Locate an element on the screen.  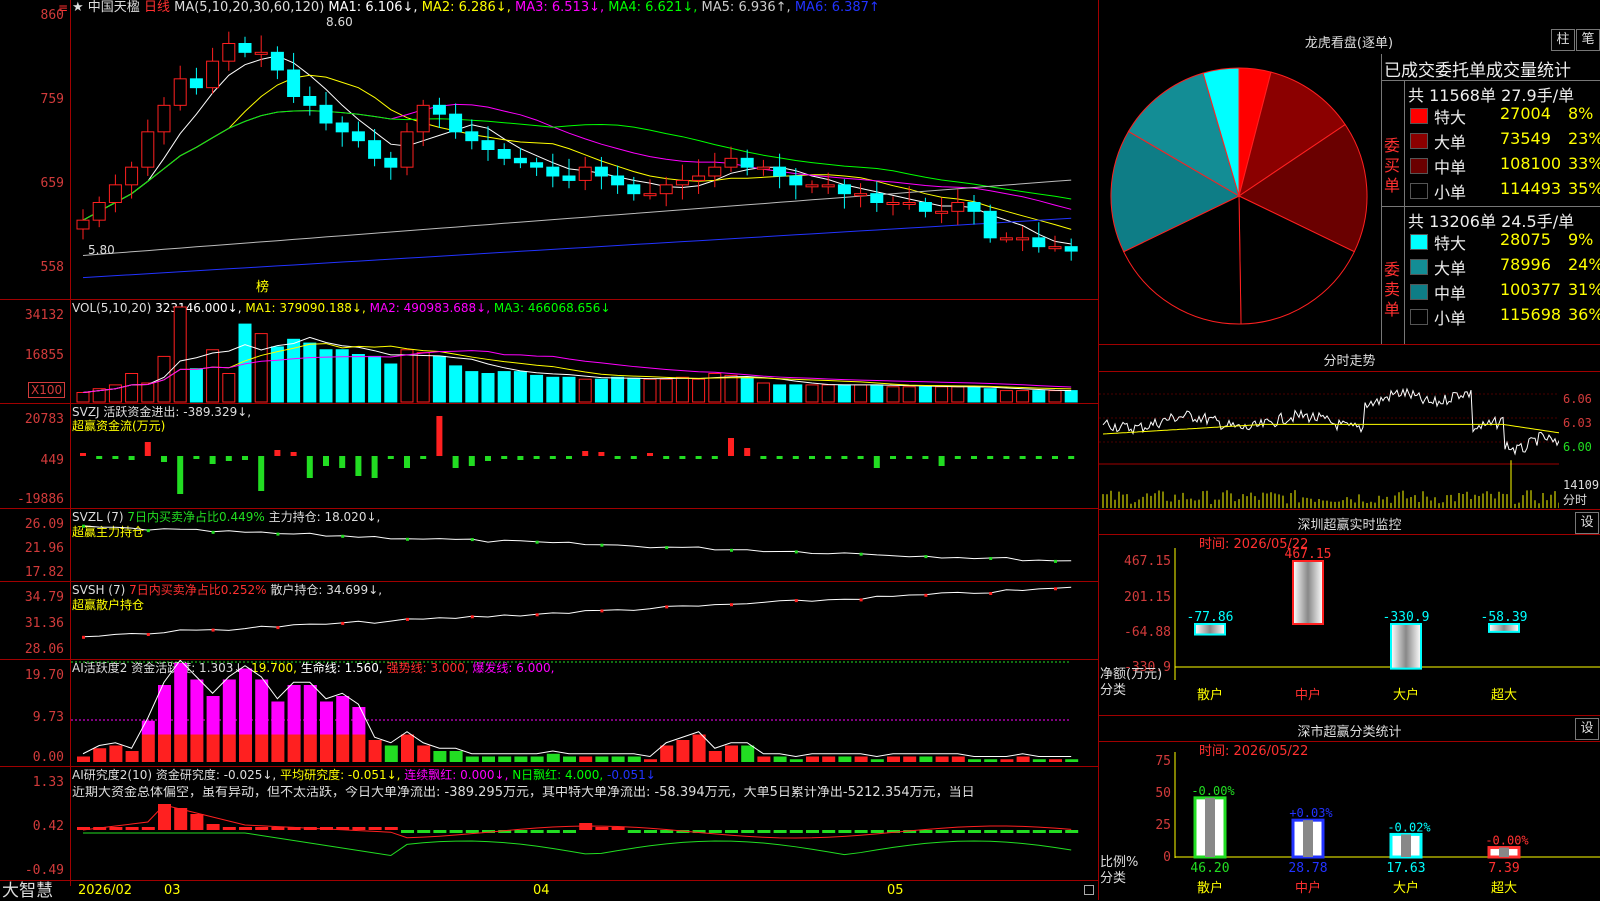
class-value: 46.20 is located at coordinates (1209, 868).